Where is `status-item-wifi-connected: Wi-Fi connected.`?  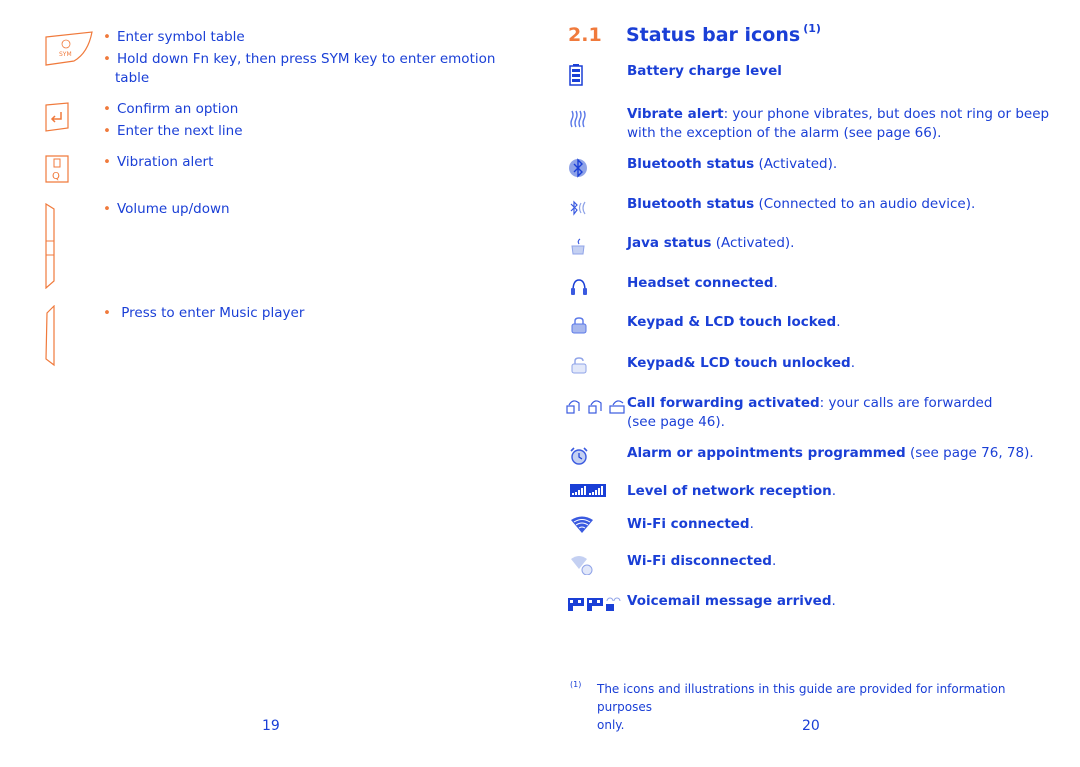
status-item-wifi-connected: Wi-Fi connected. is located at coordinates (690, 524).